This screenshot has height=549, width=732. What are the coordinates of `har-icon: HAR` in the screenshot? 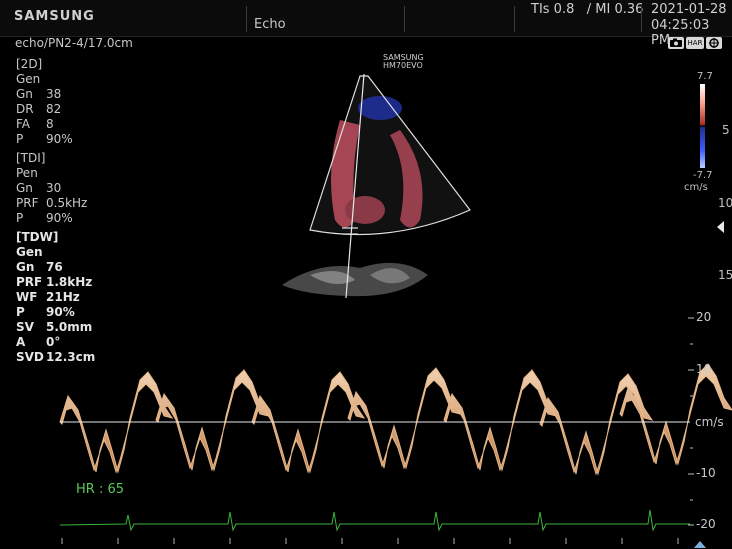 It's located at (695, 43).